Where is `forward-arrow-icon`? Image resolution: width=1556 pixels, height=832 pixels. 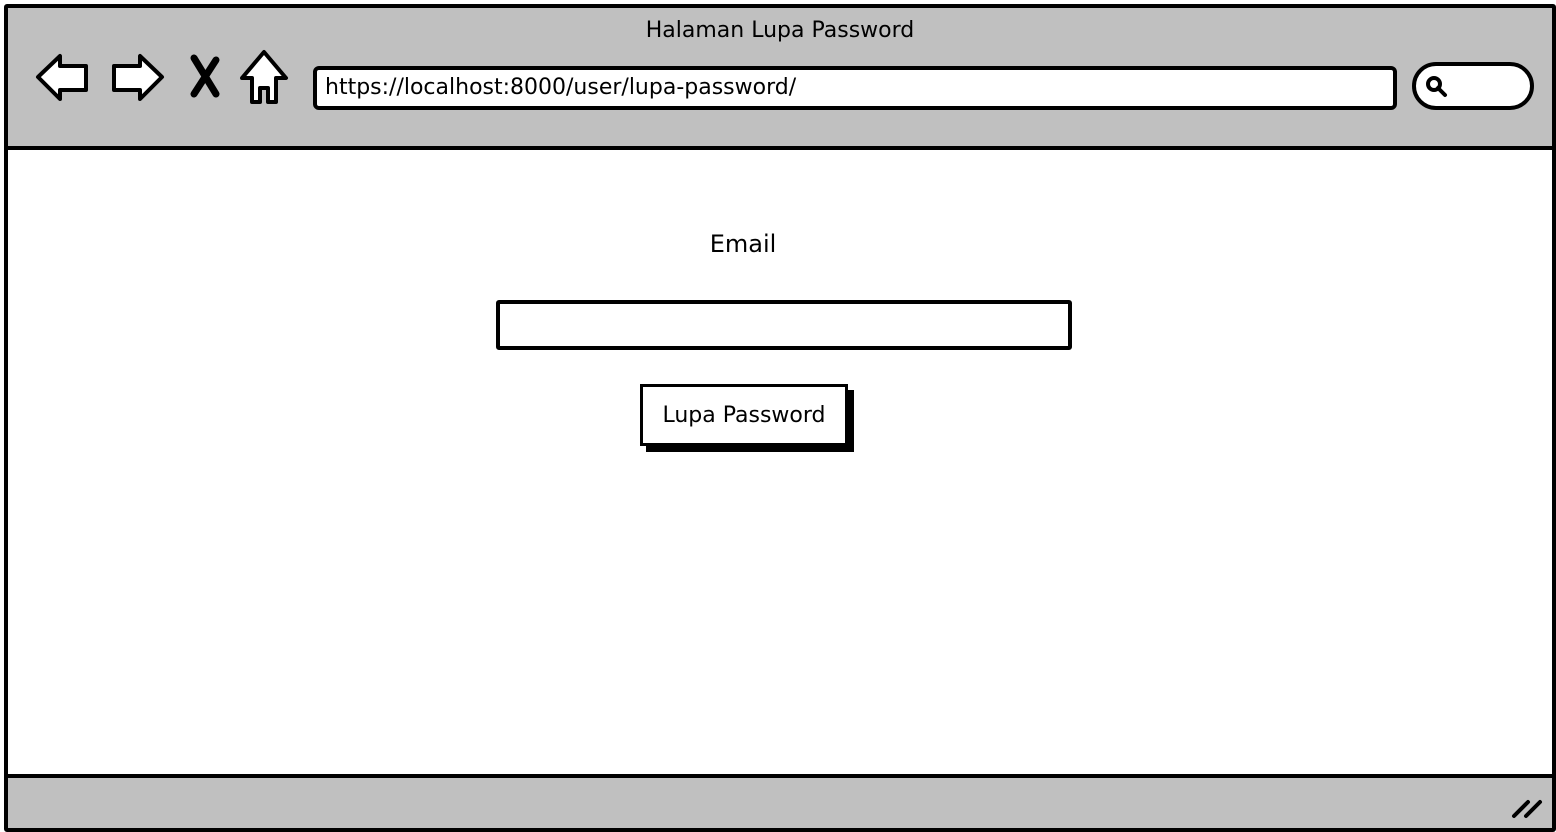
forward-arrow-icon is located at coordinates (137, 77).